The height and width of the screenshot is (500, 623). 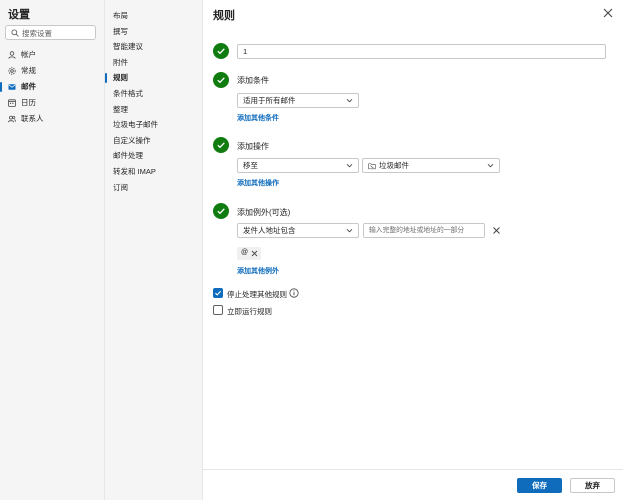 What do you see at coordinates (258, 183) in the screenshot?
I see `add-action-link: 添加其他操作` at bounding box center [258, 183].